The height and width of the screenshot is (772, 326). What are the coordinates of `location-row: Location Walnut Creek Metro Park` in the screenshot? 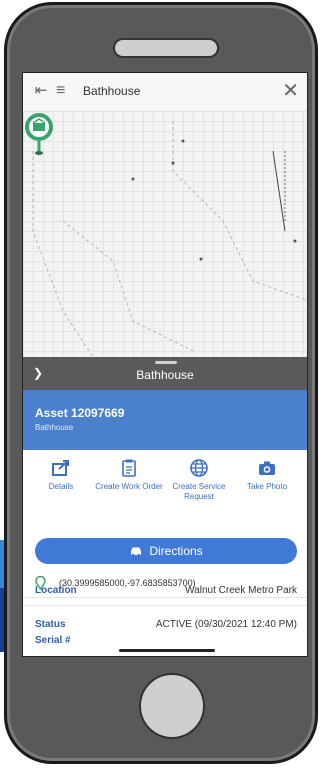 It's located at (166, 593).